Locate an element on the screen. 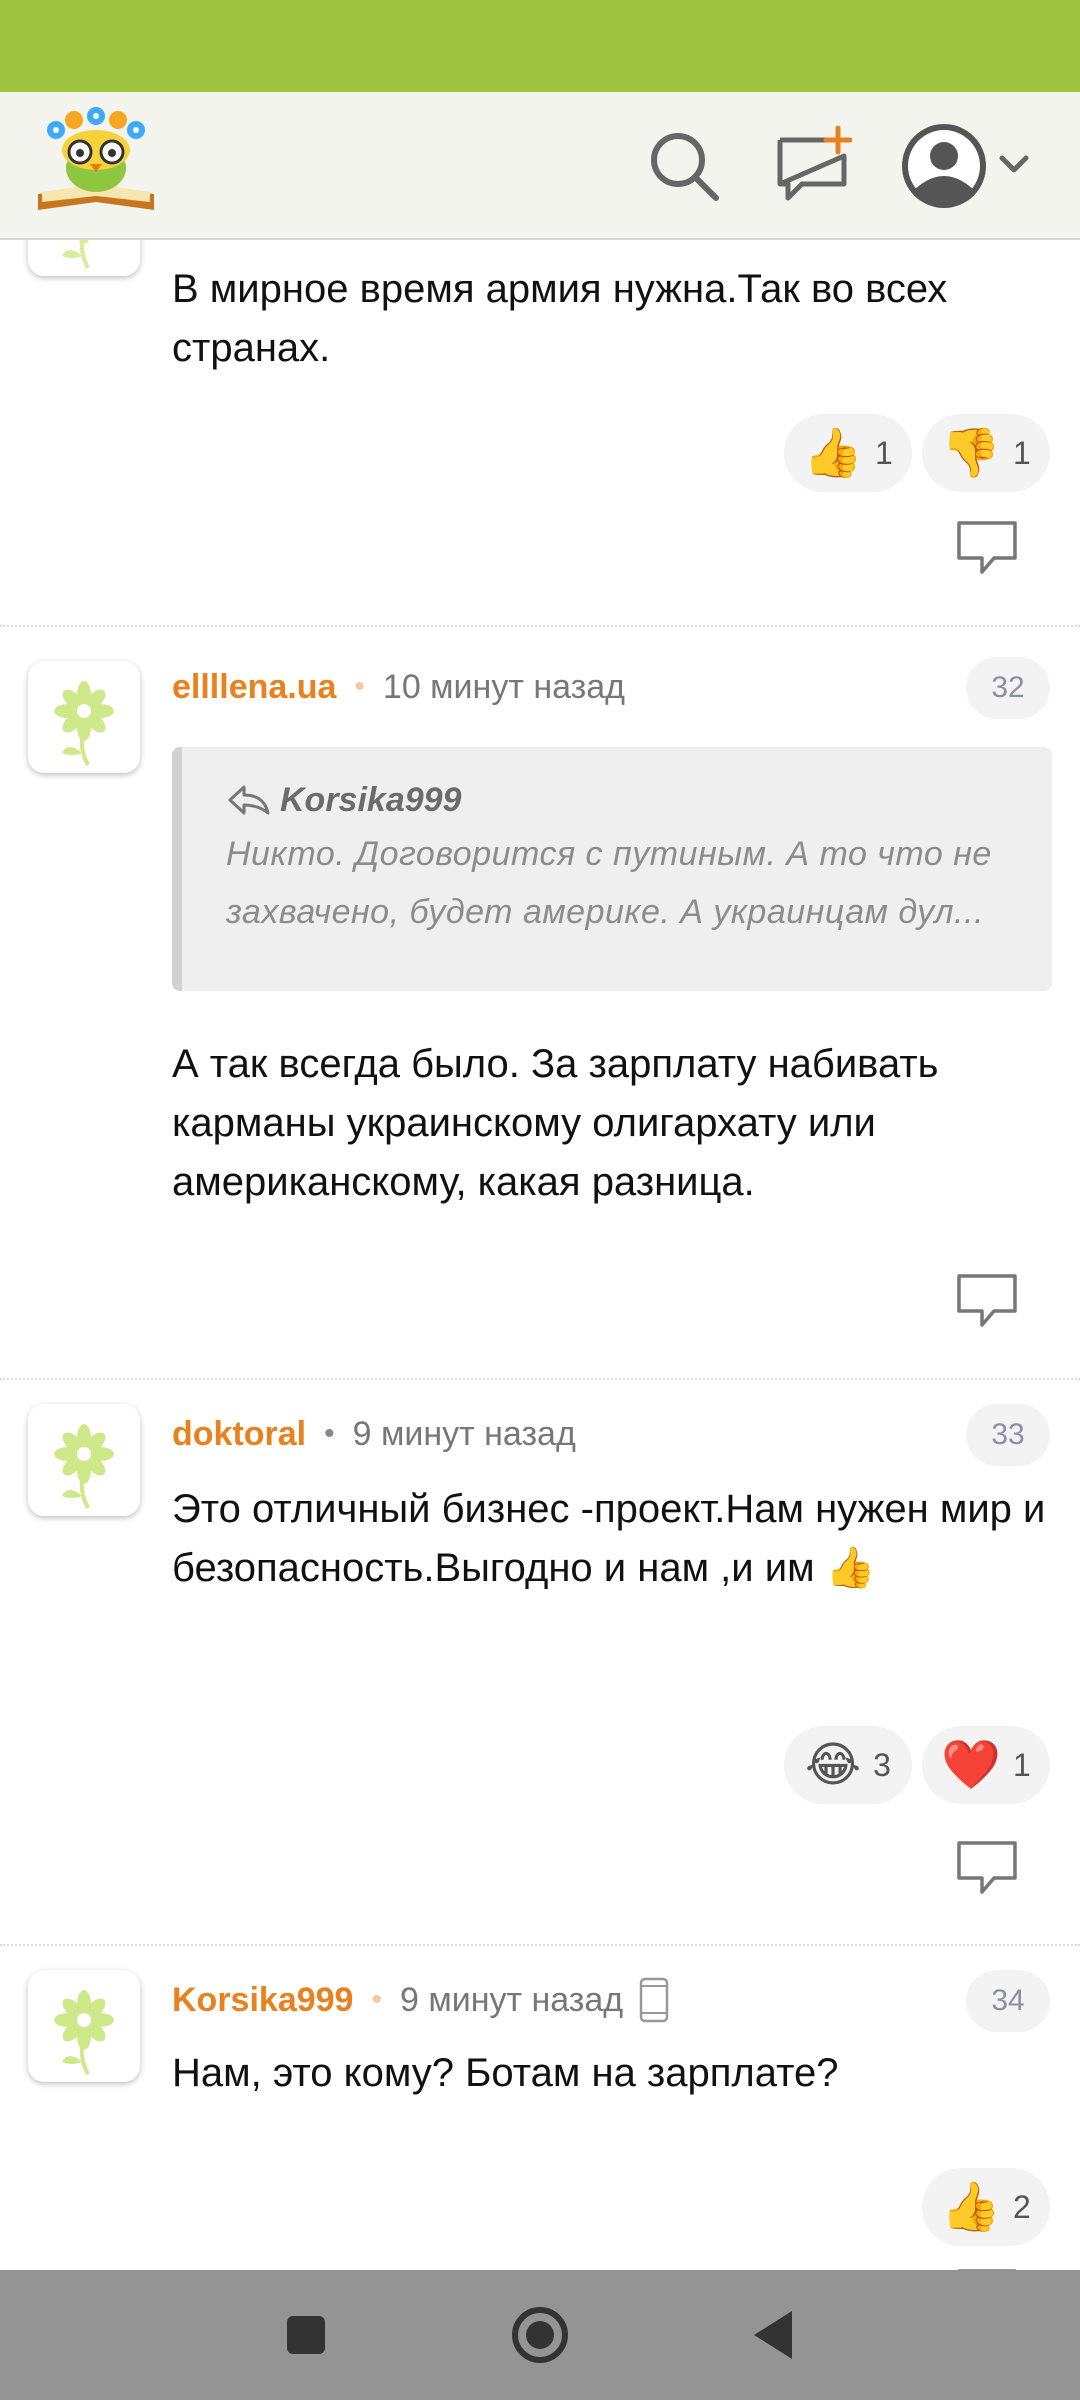  back-button is located at coordinates (774, 2335).